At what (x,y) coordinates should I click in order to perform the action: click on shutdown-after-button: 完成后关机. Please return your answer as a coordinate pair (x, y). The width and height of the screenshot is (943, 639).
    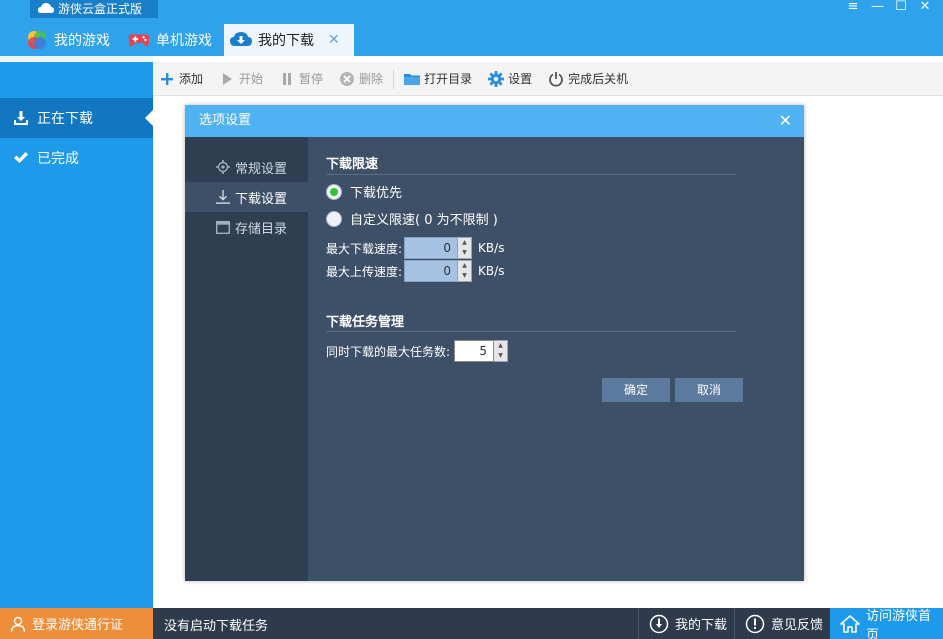
    Looking at the image, I should click on (588, 78).